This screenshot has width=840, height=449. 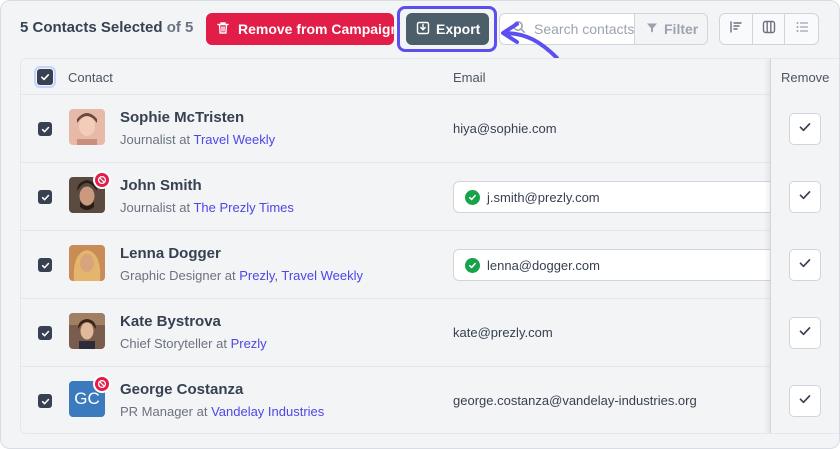 I want to click on remove-button-label: Remove from Campaign, so click(x=319, y=29).